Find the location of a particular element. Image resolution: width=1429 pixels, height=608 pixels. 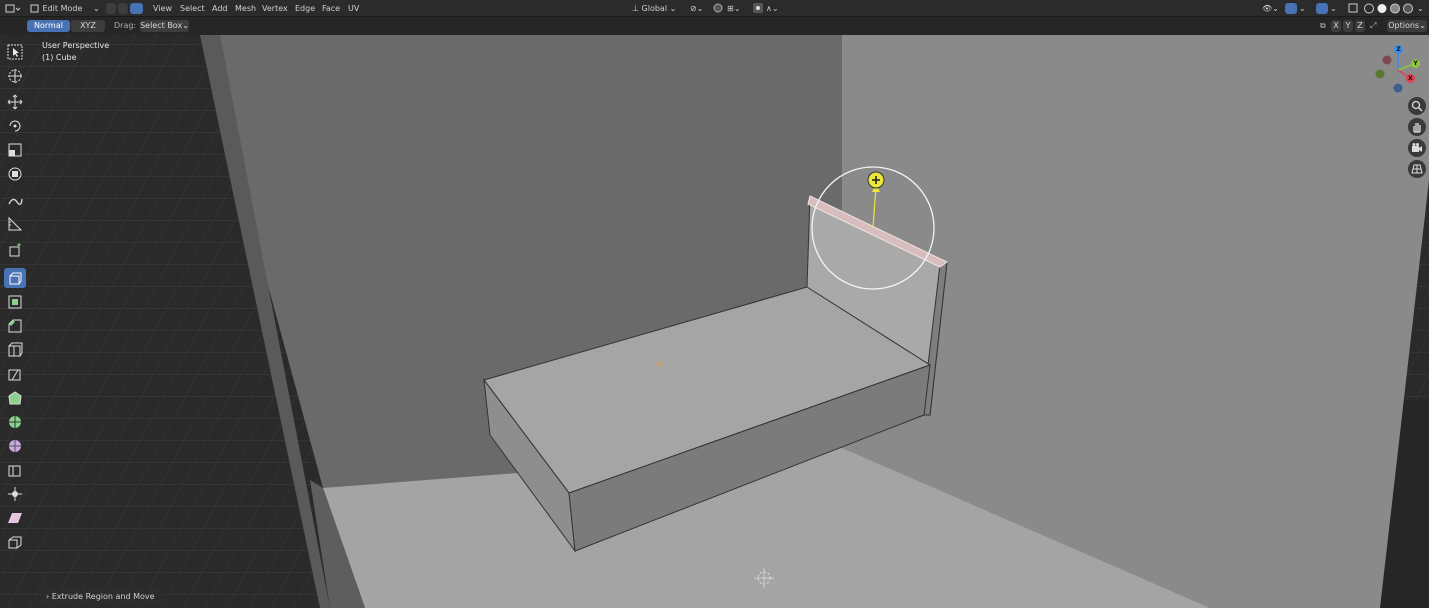

select-vertex-mode-button is located at coordinates (111, 8).